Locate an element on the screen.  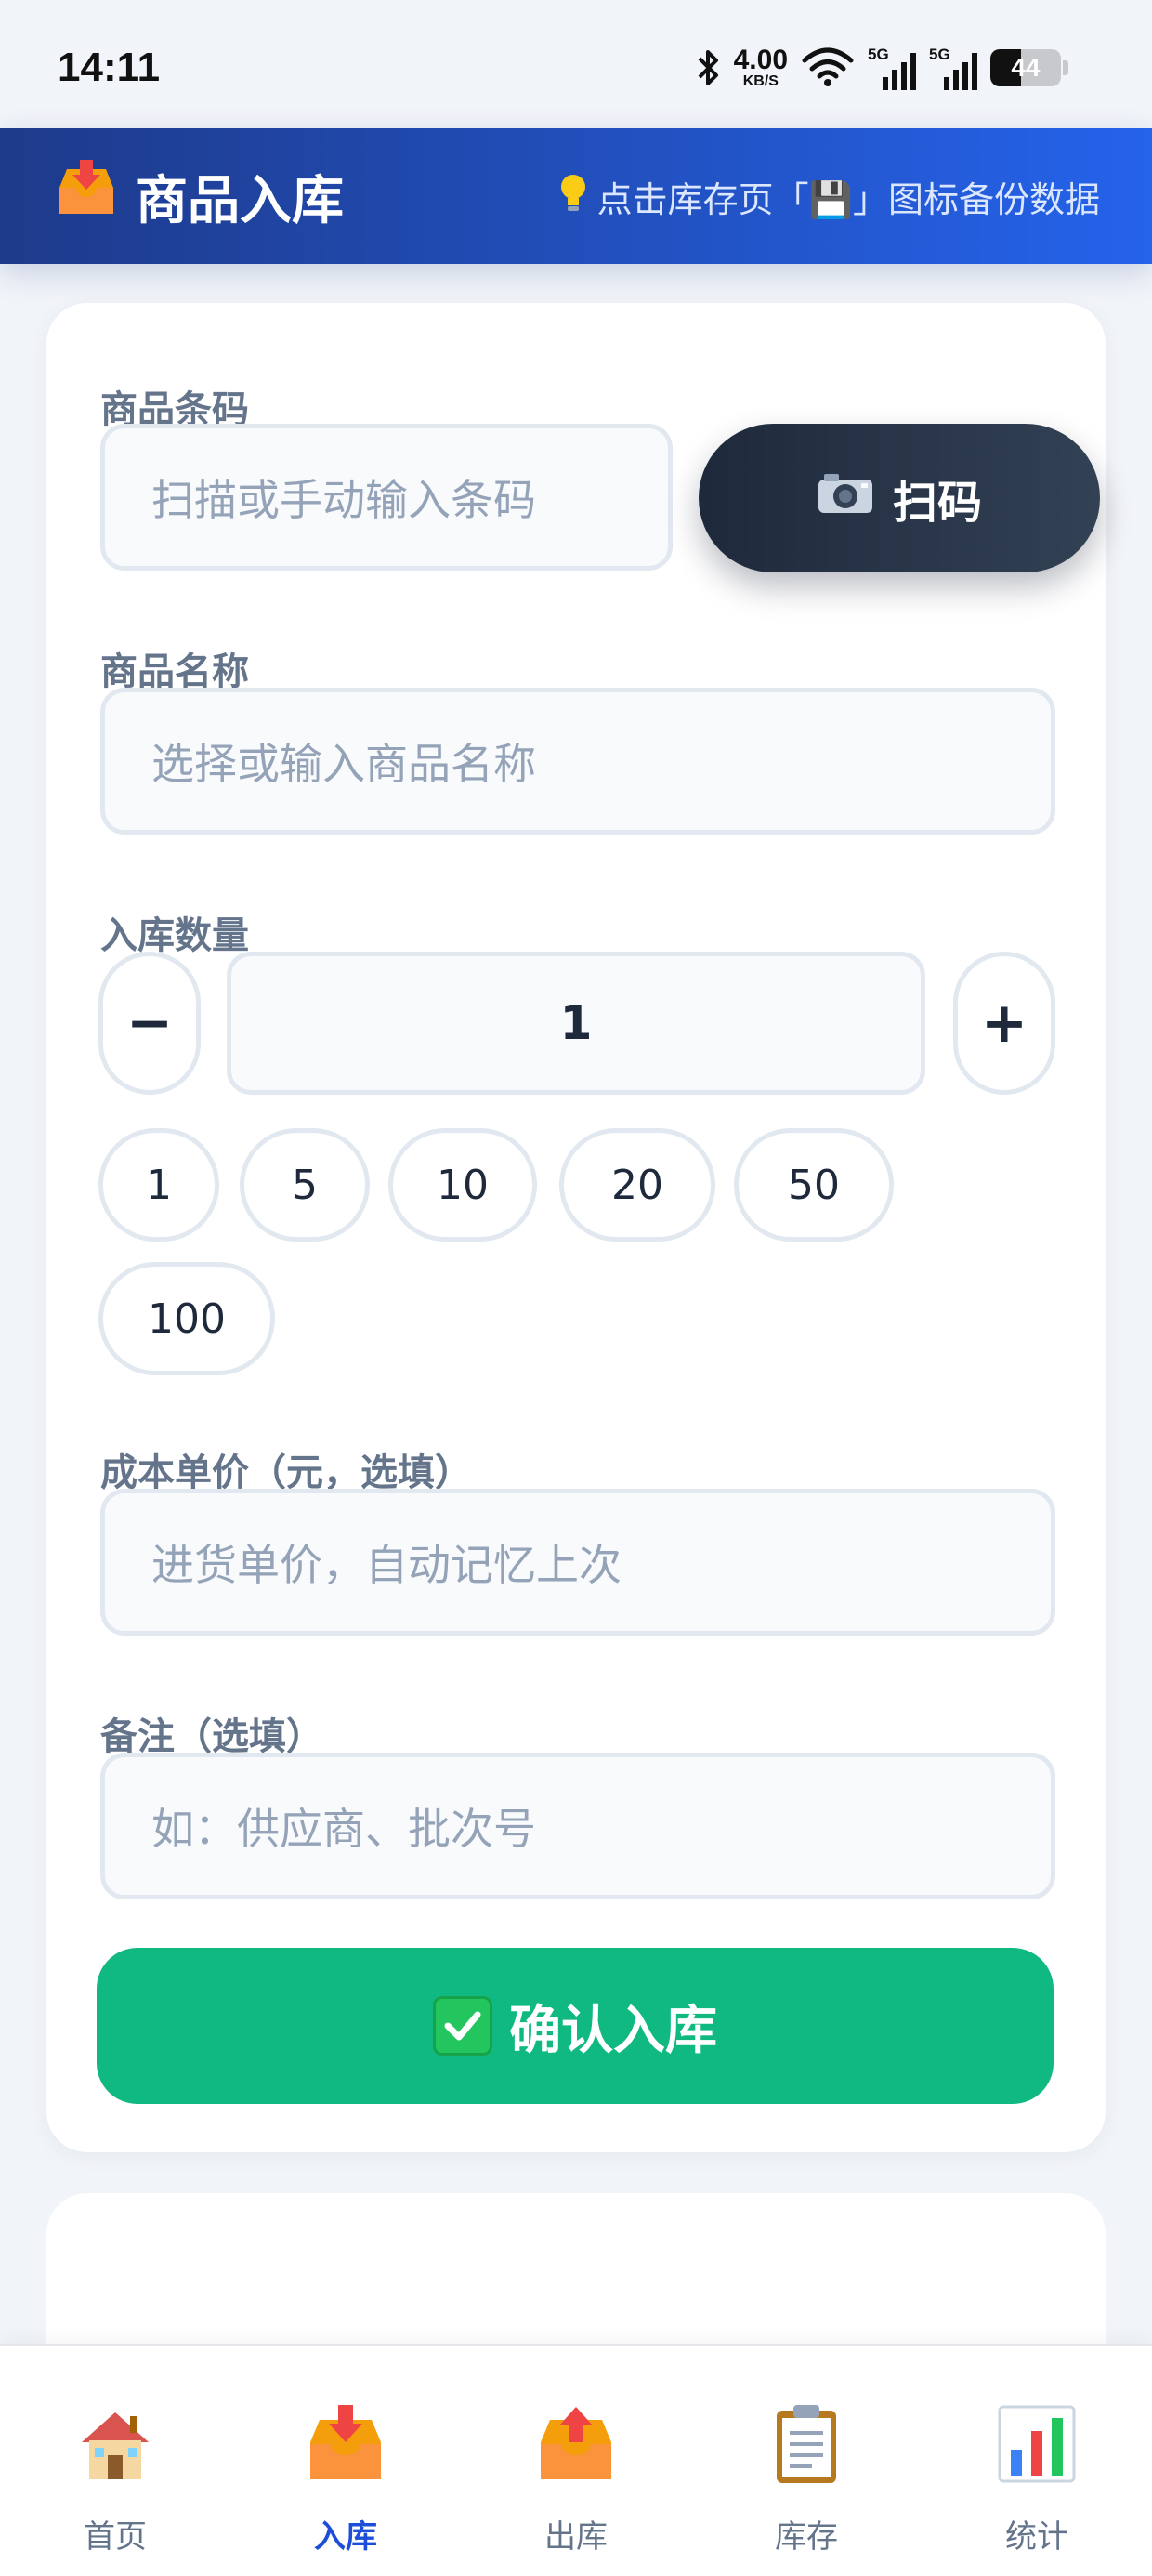
nav-item-stock-out: 出库 is located at coordinates (576, 2461).